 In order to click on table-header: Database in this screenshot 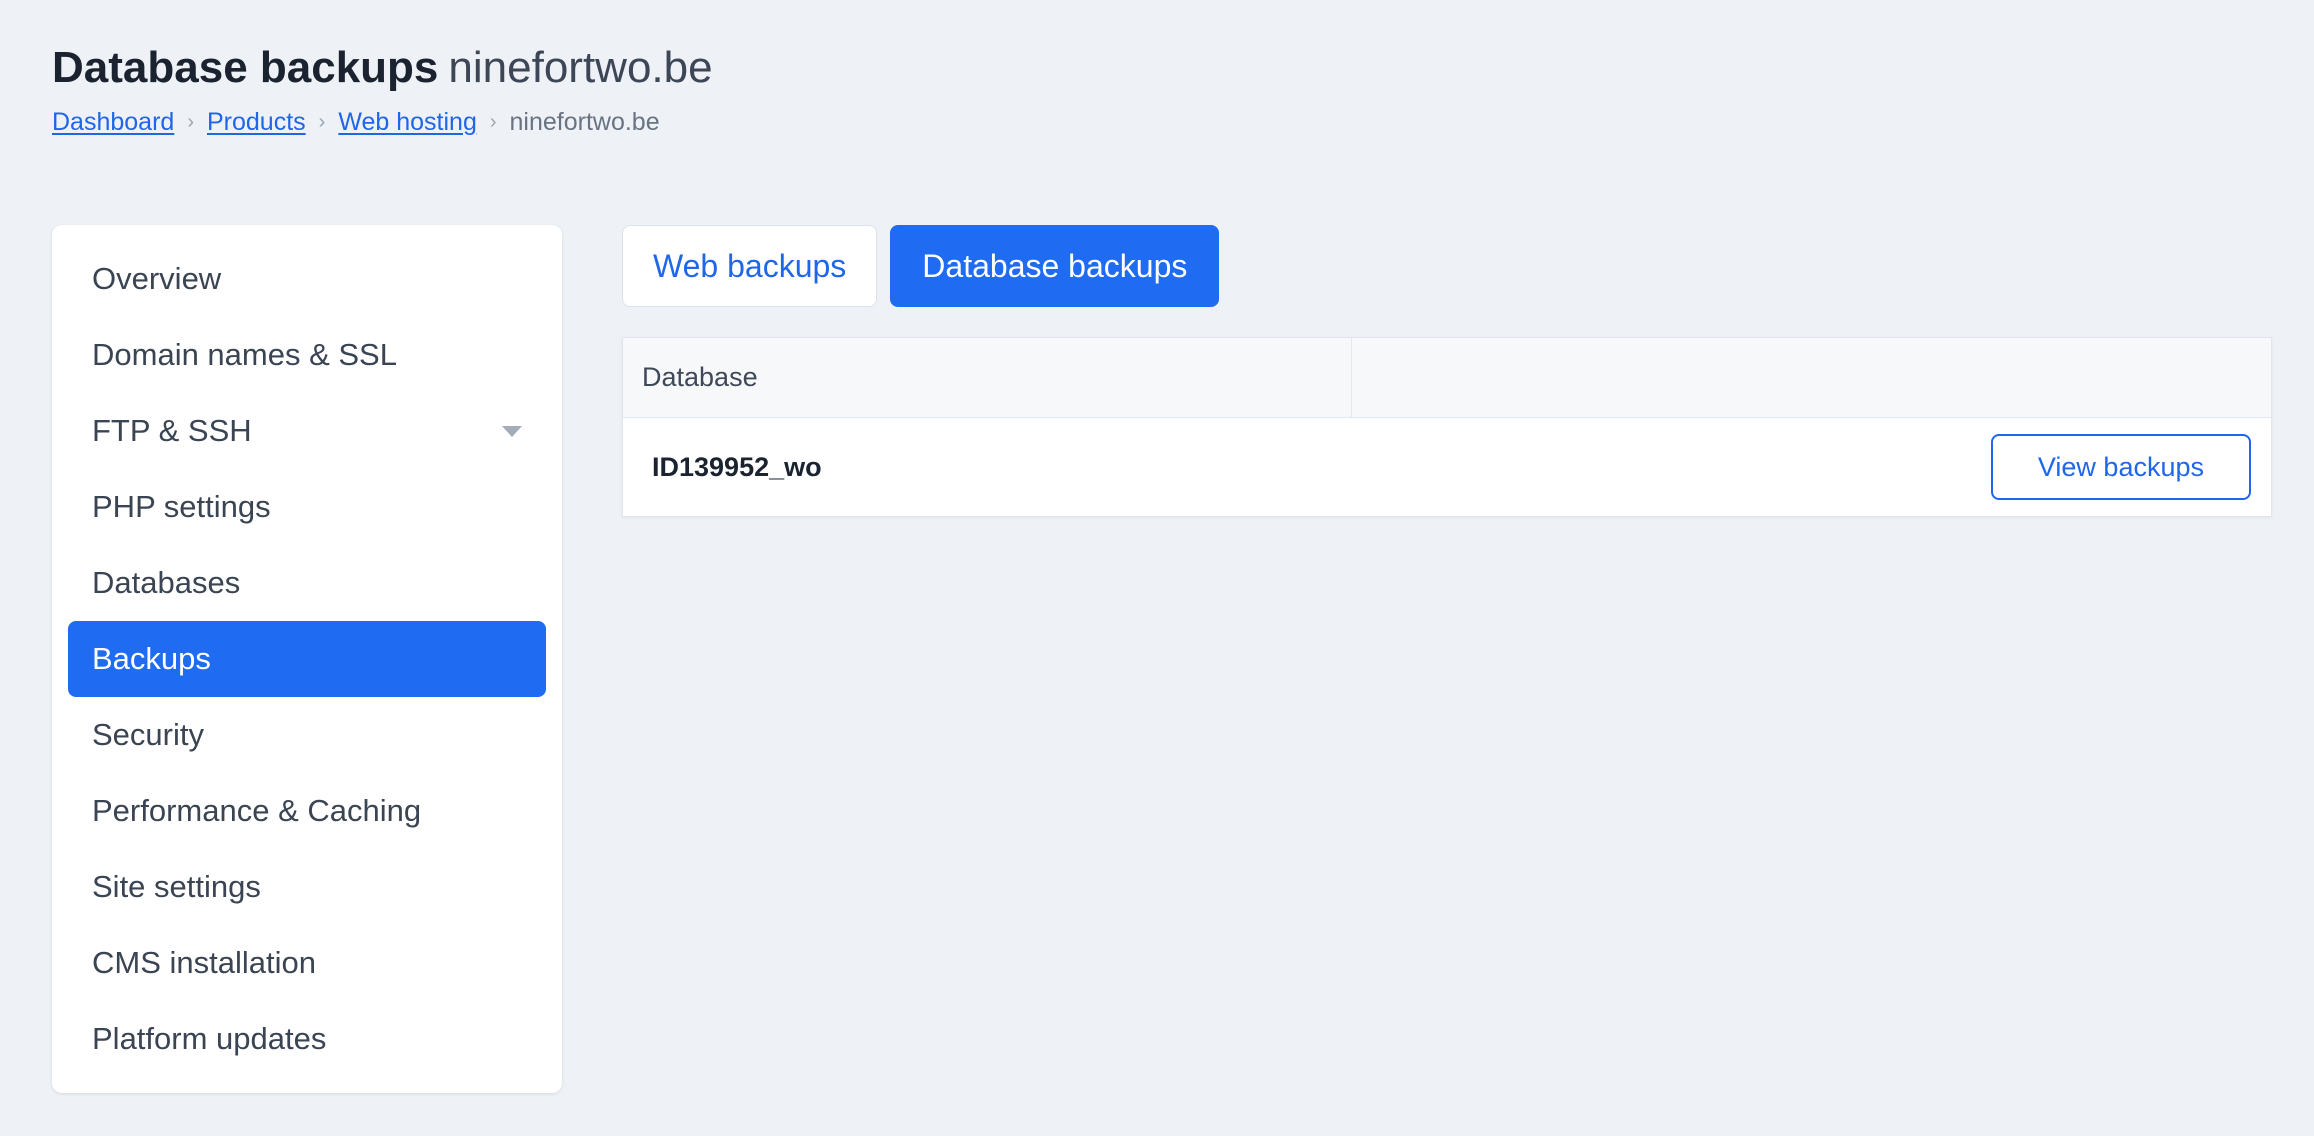, I will do `click(1447, 378)`.